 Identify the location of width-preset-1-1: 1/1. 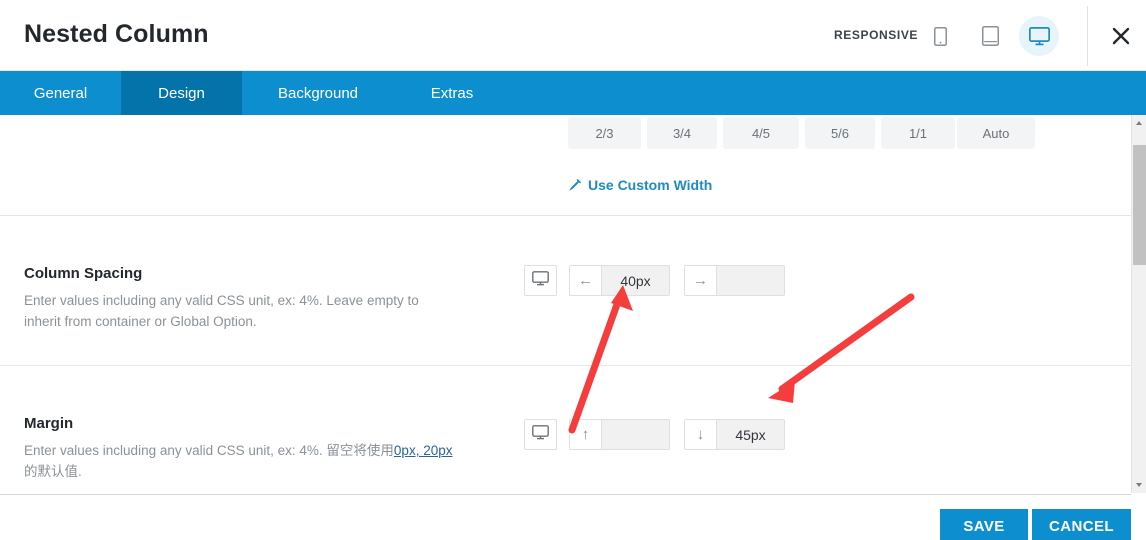
(918, 133).